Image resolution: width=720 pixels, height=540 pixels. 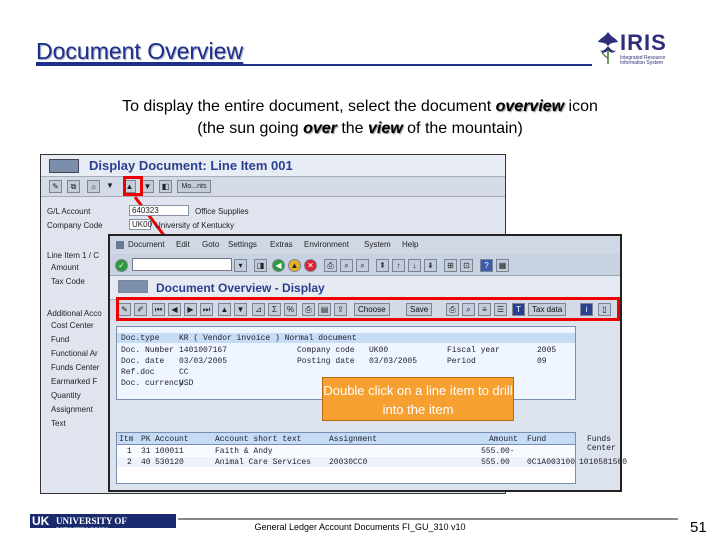 What do you see at coordinates (601, 444) in the screenshot?
I see `col-funds-center: Funds Center` at bounding box center [601, 444].